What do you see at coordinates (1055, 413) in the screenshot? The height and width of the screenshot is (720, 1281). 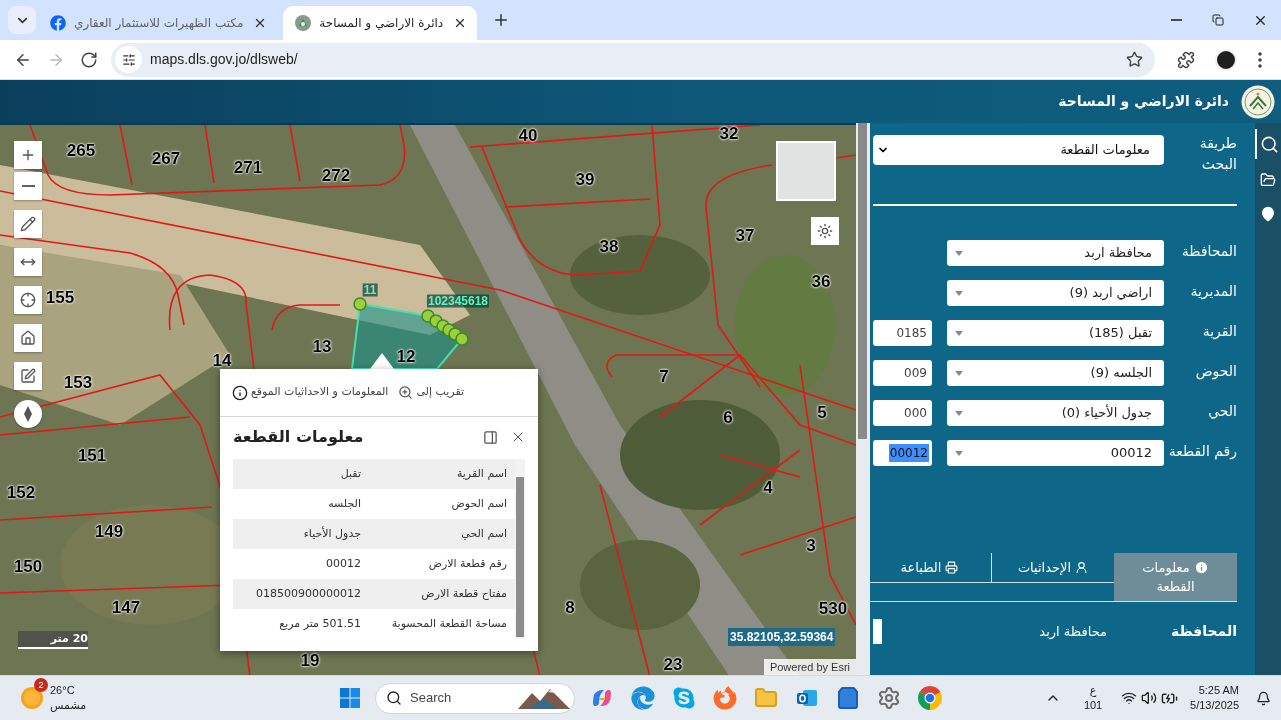 I see `dropdown-field: جدول الأحياء (0)` at bounding box center [1055, 413].